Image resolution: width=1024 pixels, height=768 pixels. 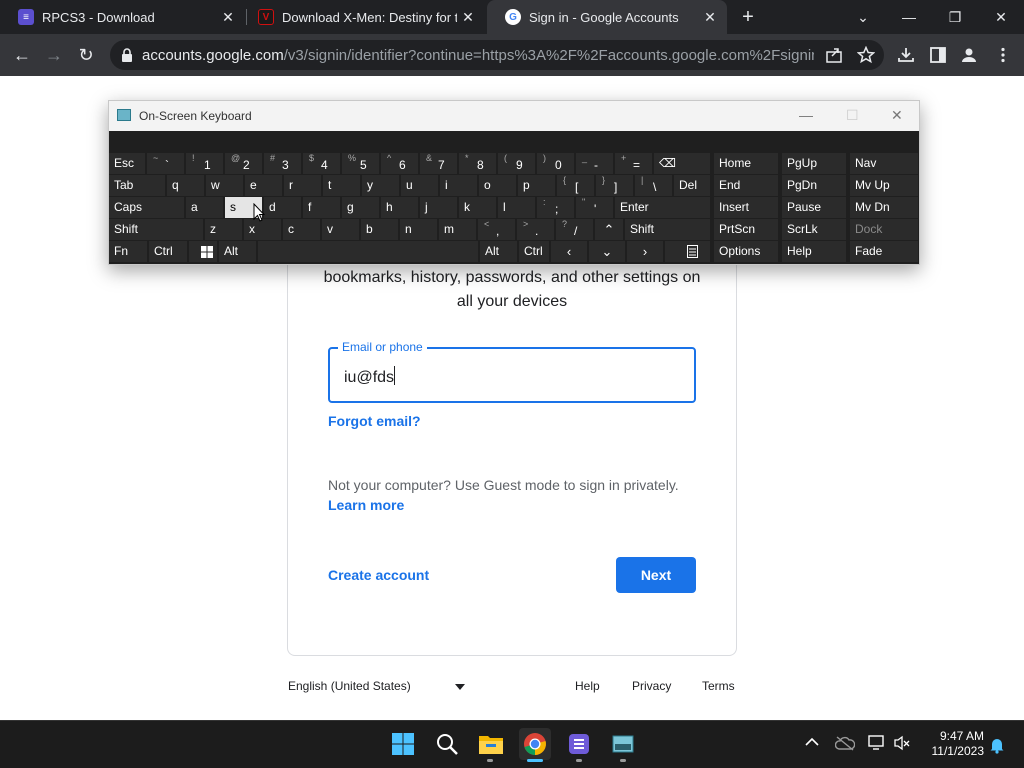 What do you see at coordinates (460, 687) in the screenshot?
I see `dropdown-arrow-icon` at bounding box center [460, 687].